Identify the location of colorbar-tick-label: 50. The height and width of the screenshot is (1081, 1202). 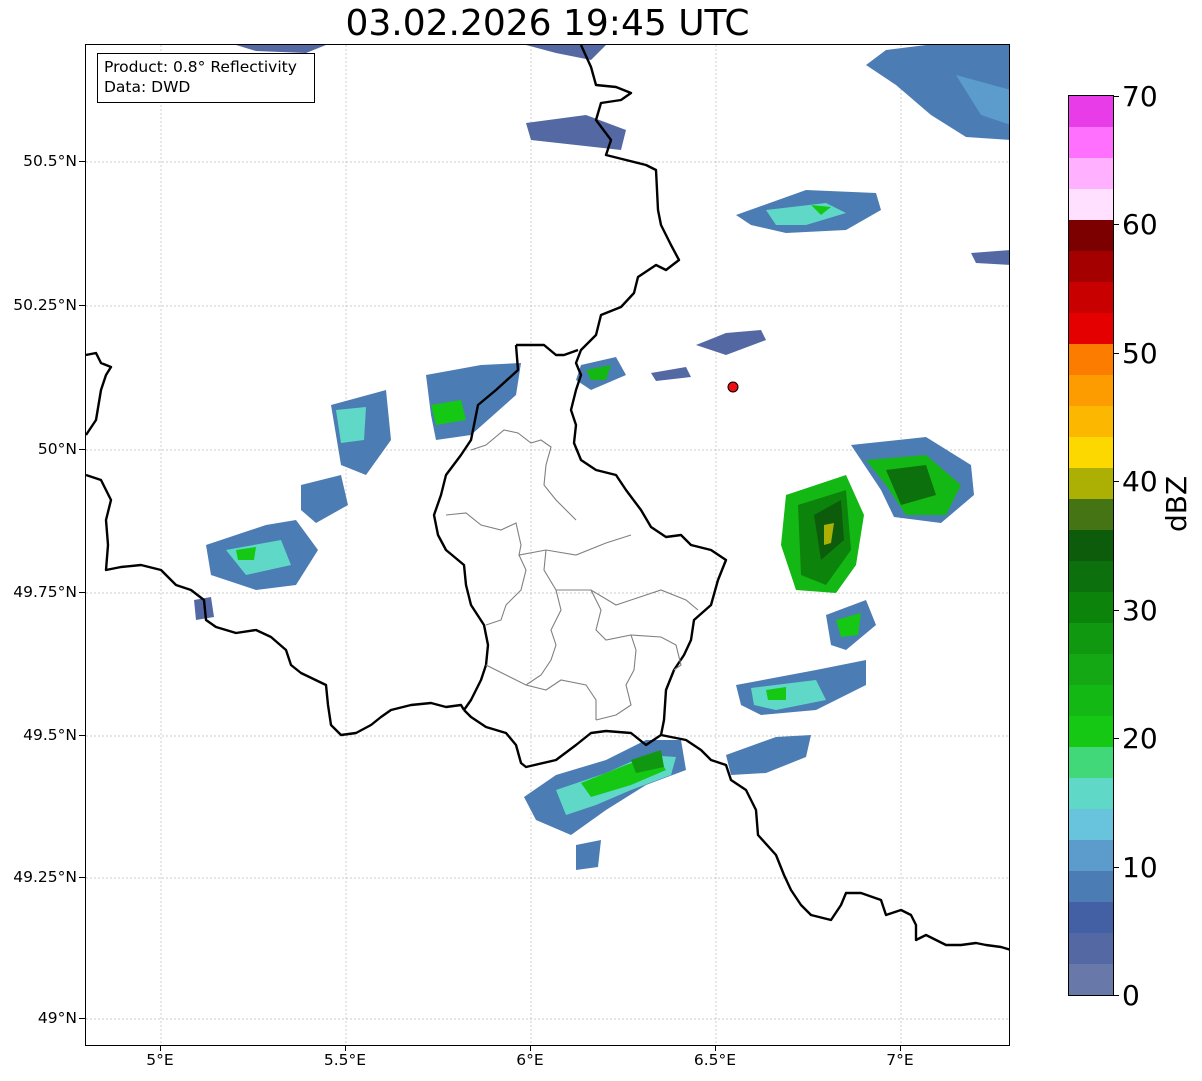
(1140, 353).